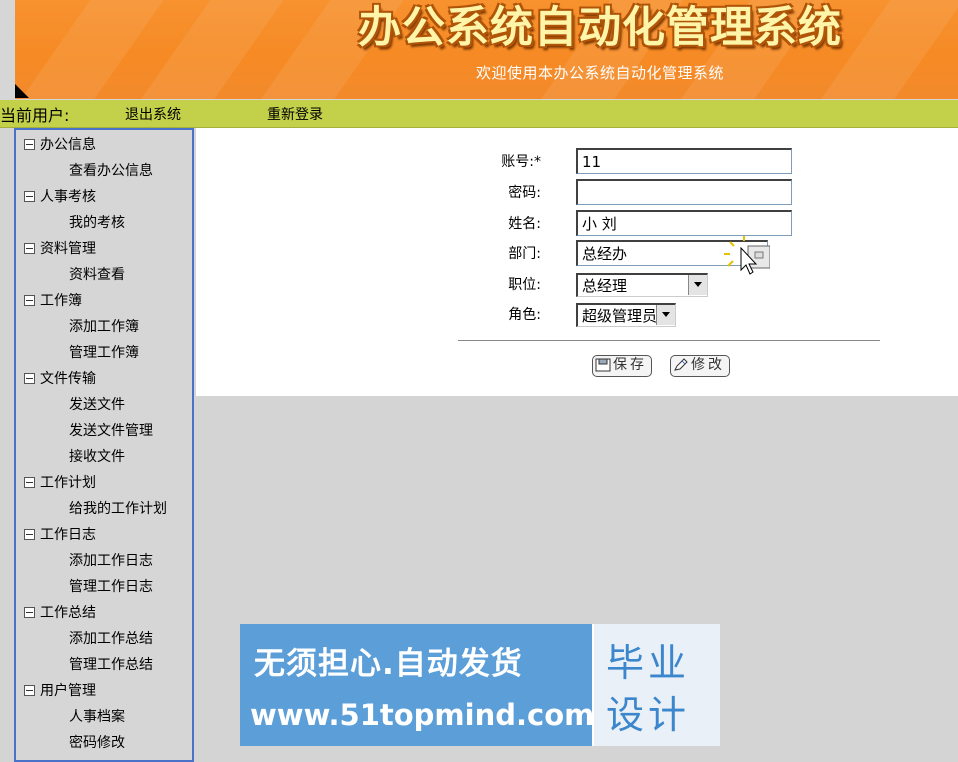 Image resolution: width=958 pixels, height=762 pixels. I want to click on menu-item: 查看办公信息, so click(104, 171).